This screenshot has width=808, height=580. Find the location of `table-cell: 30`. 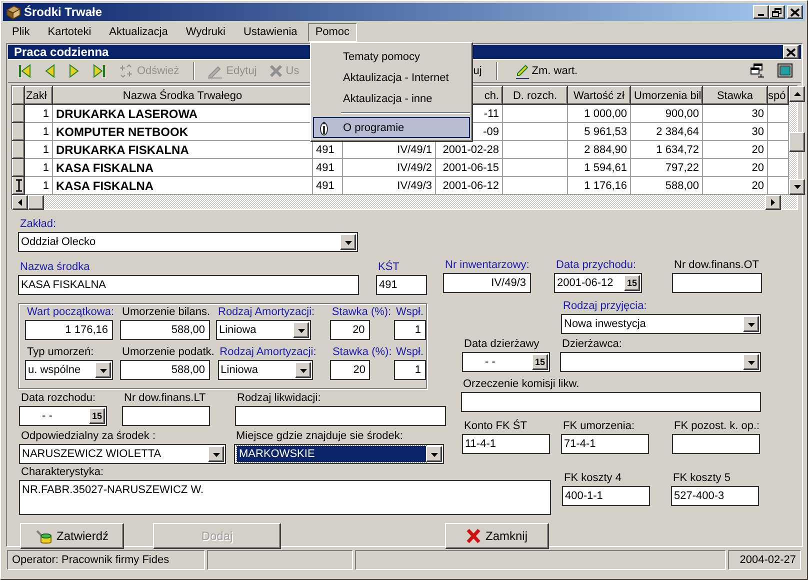

table-cell: 30 is located at coordinates (735, 113).